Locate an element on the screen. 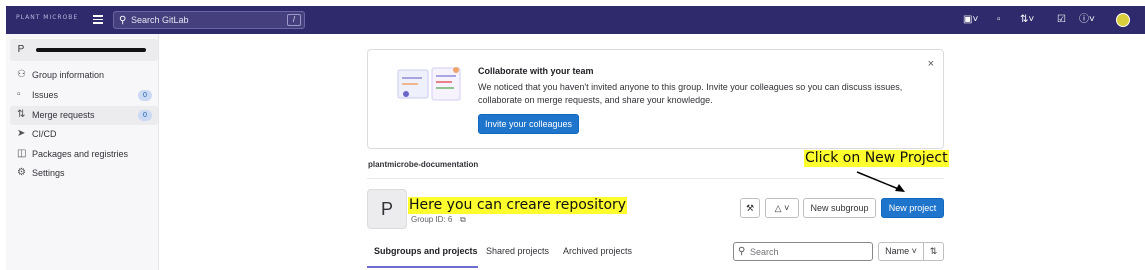 This screenshot has height=270, width=1145. sidebar-item-packages: ◫ Packages and registries is located at coordinates (84, 154).